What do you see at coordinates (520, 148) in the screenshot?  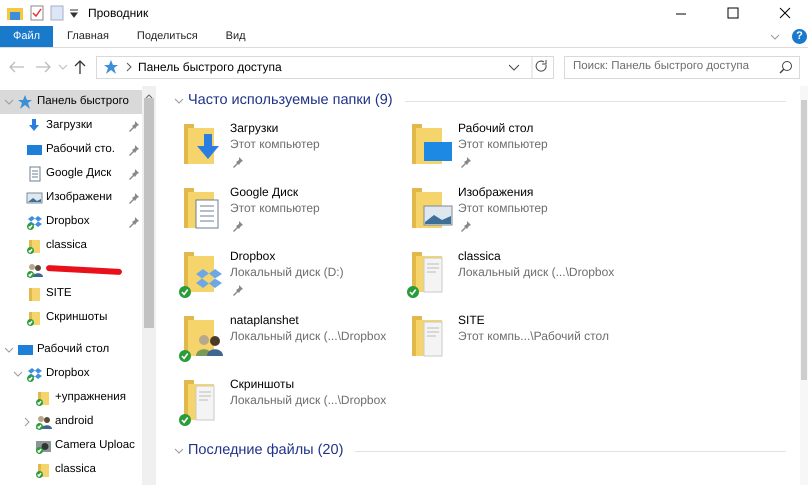 I see `folder-tile: Рабочий стол Этот компьютер` at bounding box center [520, 148].